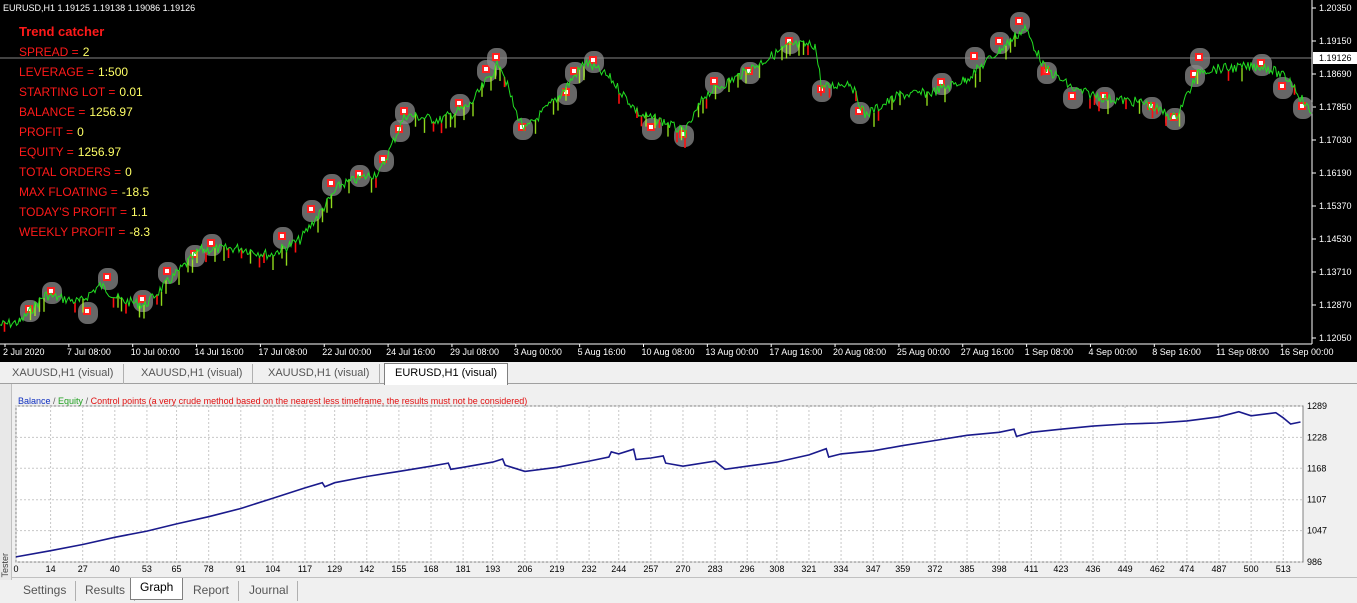 This screenshot has width=1357, height=603. What do you see at coordinates (106, 591) in the screenshot?
I see `tab-results: Results` at bounding box center [106, 591].